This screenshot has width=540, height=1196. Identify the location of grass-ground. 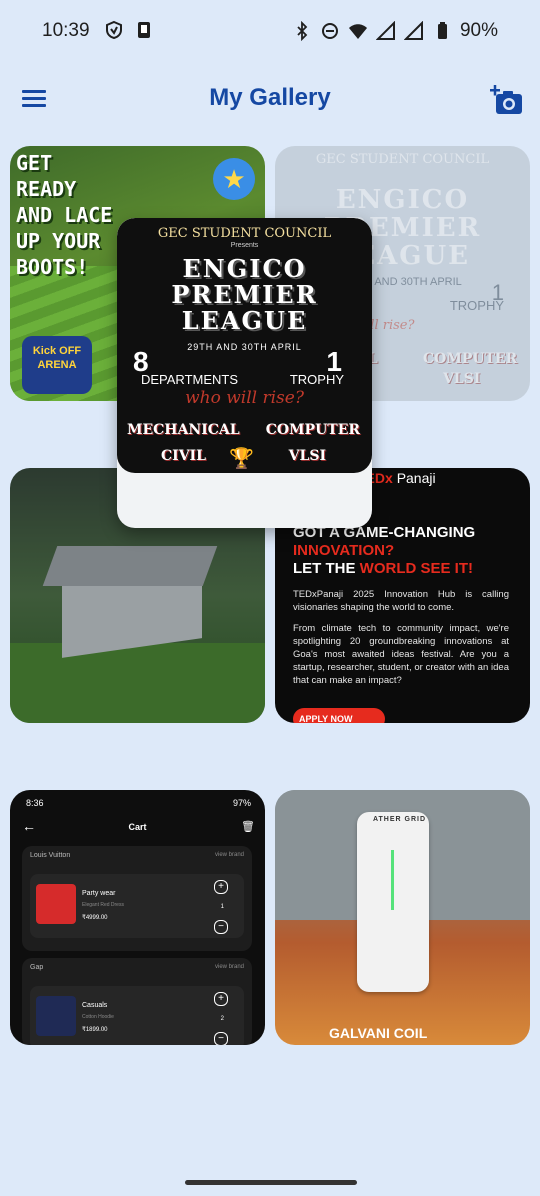
(137, 683).